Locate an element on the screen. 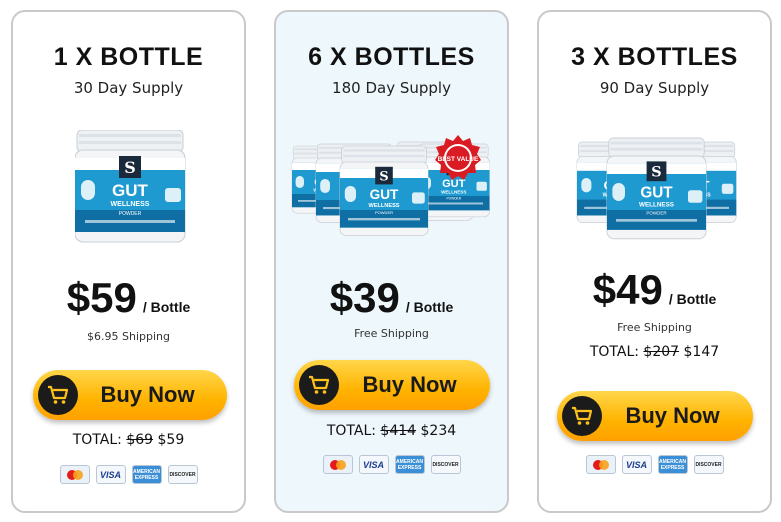  offer-total-top: TOTAL: $207 $147 is located at coordinates (654, 352).